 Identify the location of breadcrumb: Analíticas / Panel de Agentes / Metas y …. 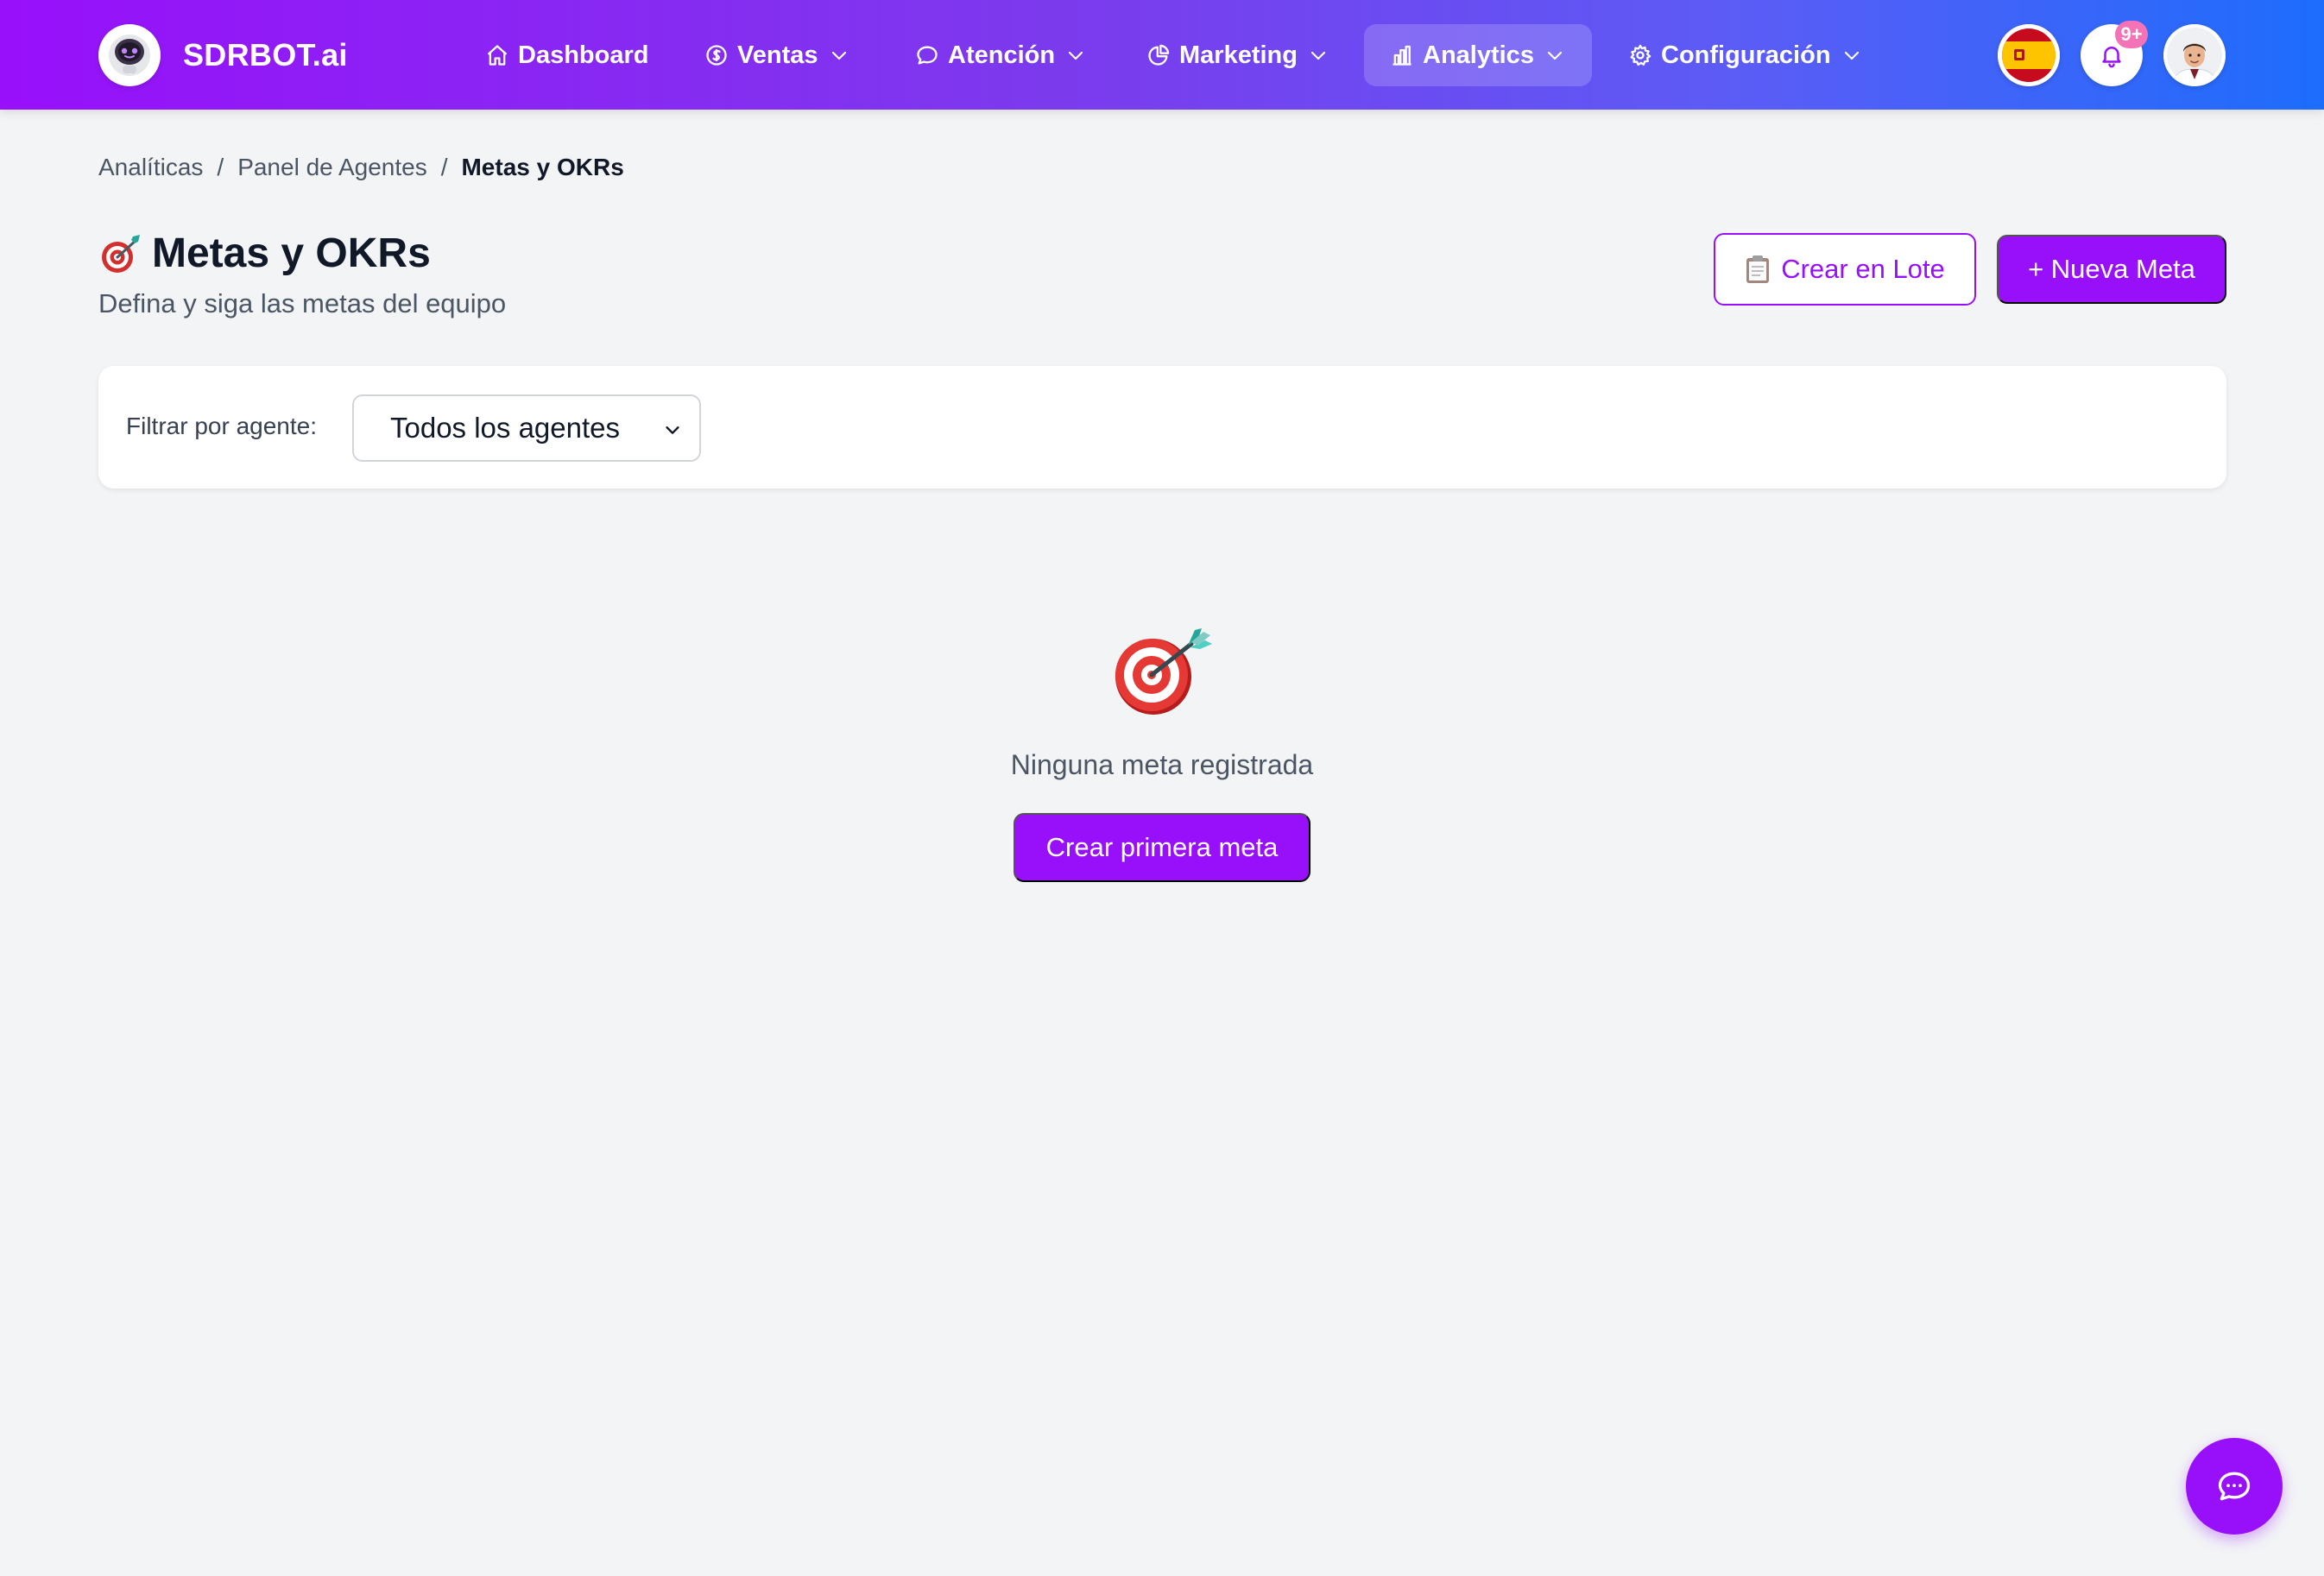
(361, 167).